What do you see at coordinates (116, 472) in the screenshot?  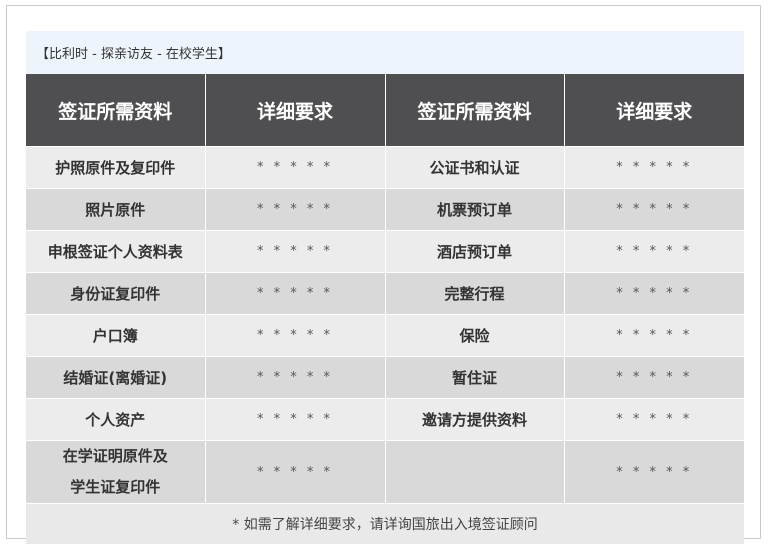 I see `material-name: 在学证明原件及 学生证复印件` at bounding box center [116, 472].